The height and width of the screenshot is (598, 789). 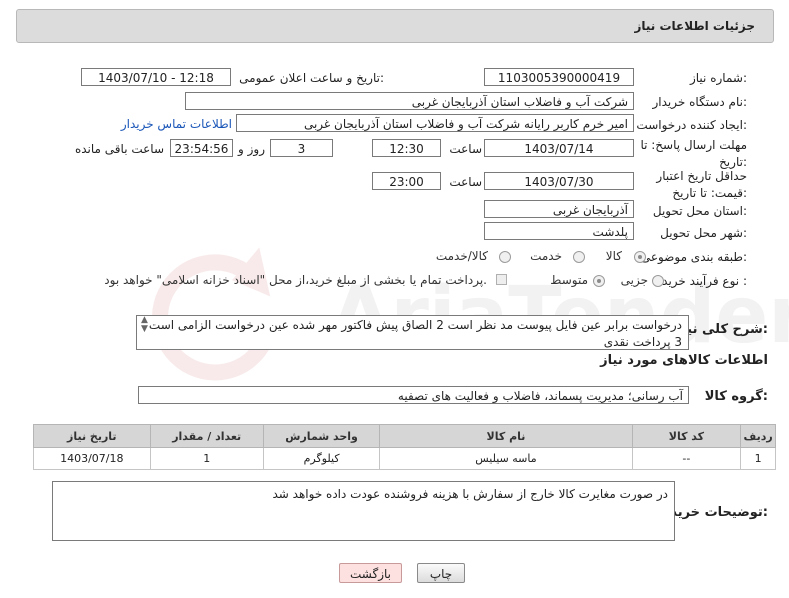 What do you see at coordinates (579, 257) in the screenshot?
I see `category-radio-service` at bounding box center [579, 257].